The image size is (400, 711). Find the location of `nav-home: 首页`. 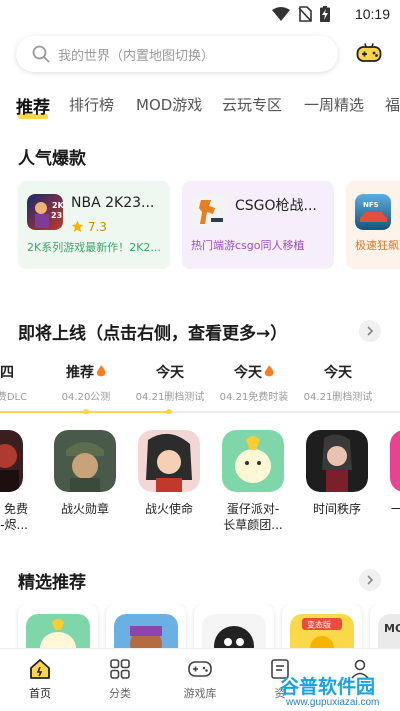

nav-home: 首页 is located at coordinates (40, 679).